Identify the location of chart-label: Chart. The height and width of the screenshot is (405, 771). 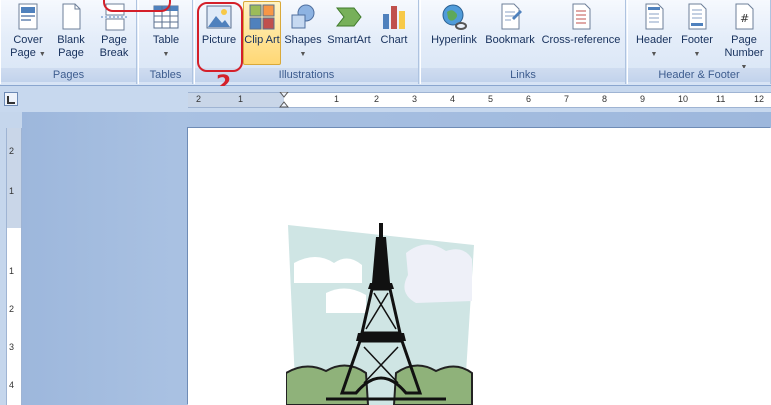
(394, 40).